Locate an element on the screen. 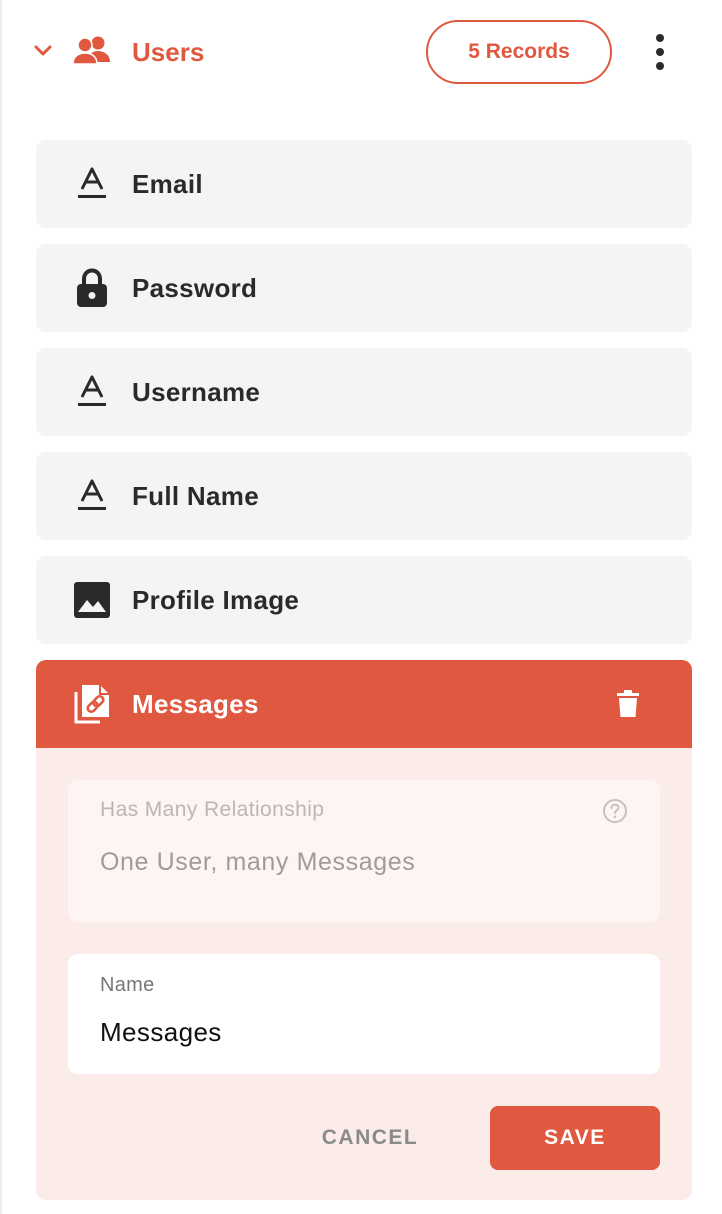 This screenshot has height=1214, width=722. name-field-label: Name is located at coordinates (127, 985).